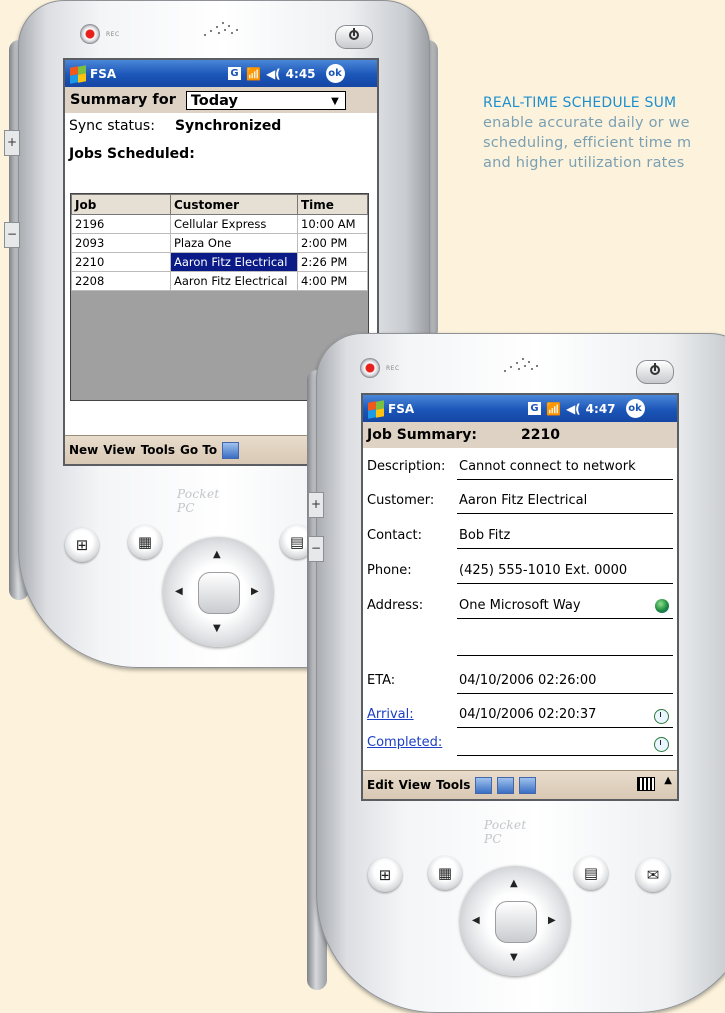  What do you see at coordinates (661, 744) in the screenshot?
I see `completed-clock-icon` at bounding box center [661, 744].